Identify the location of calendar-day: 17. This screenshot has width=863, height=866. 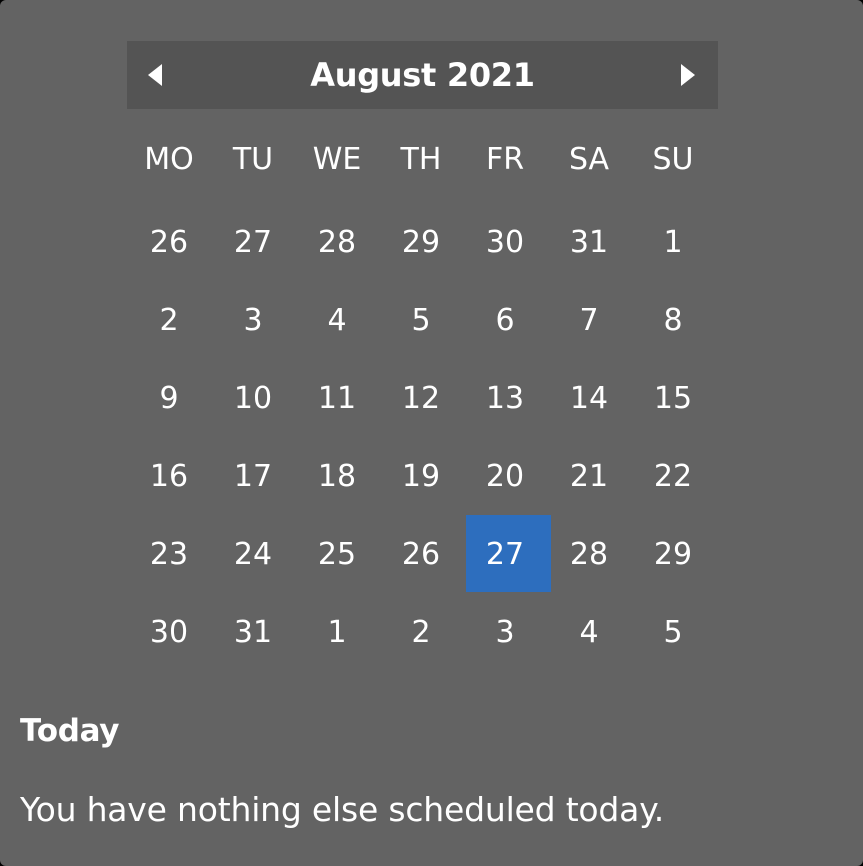
(253, 476).